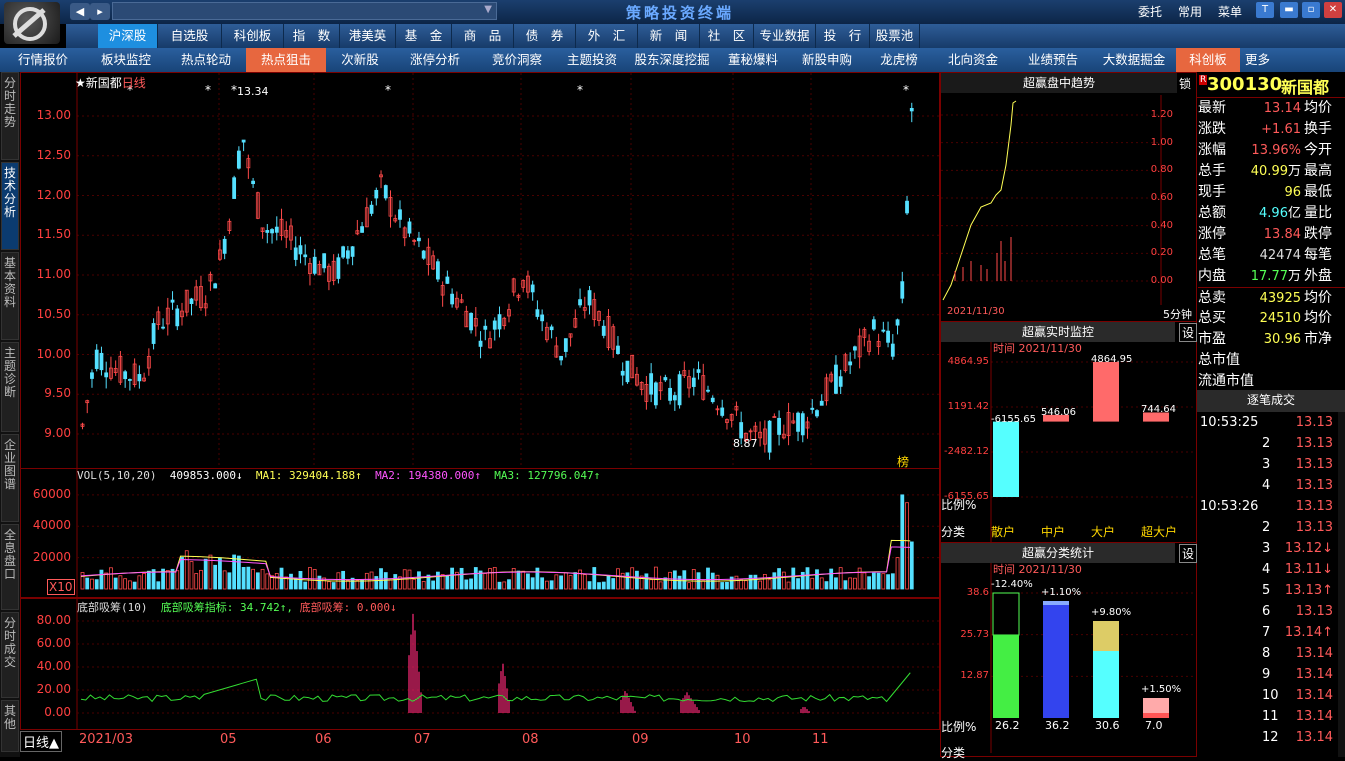 This screenshot has height=761, width=1345. What do you see at coordinates (1058, 332) in the screenshot?
I see `monitor-title: 超赢实时监控` at bounding box center [1058, 332].